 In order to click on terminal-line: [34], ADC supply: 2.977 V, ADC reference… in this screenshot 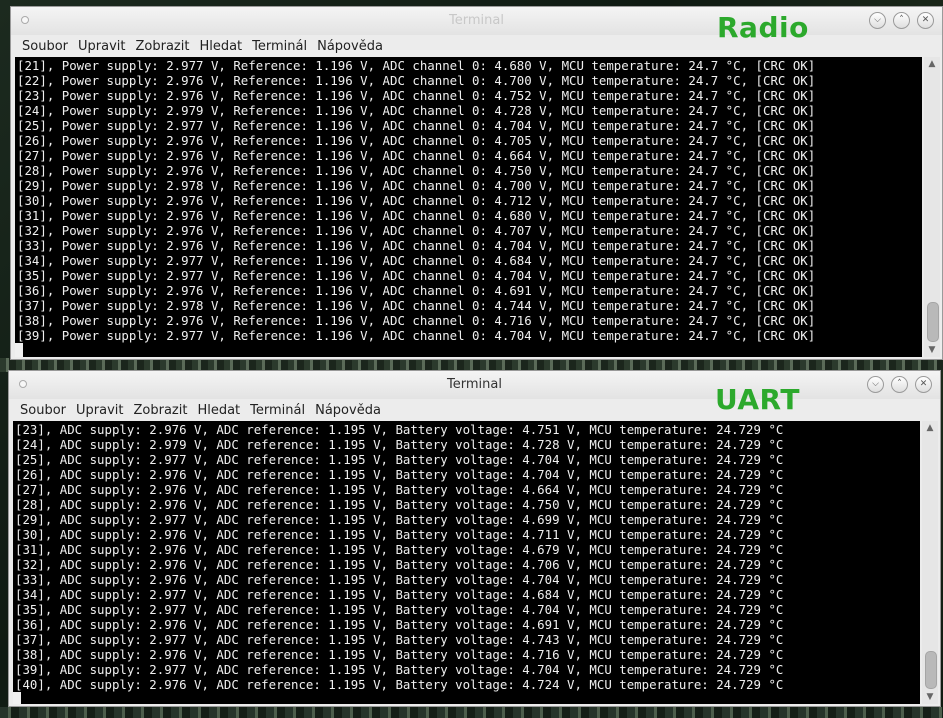, I will do `click(399, 594)`.